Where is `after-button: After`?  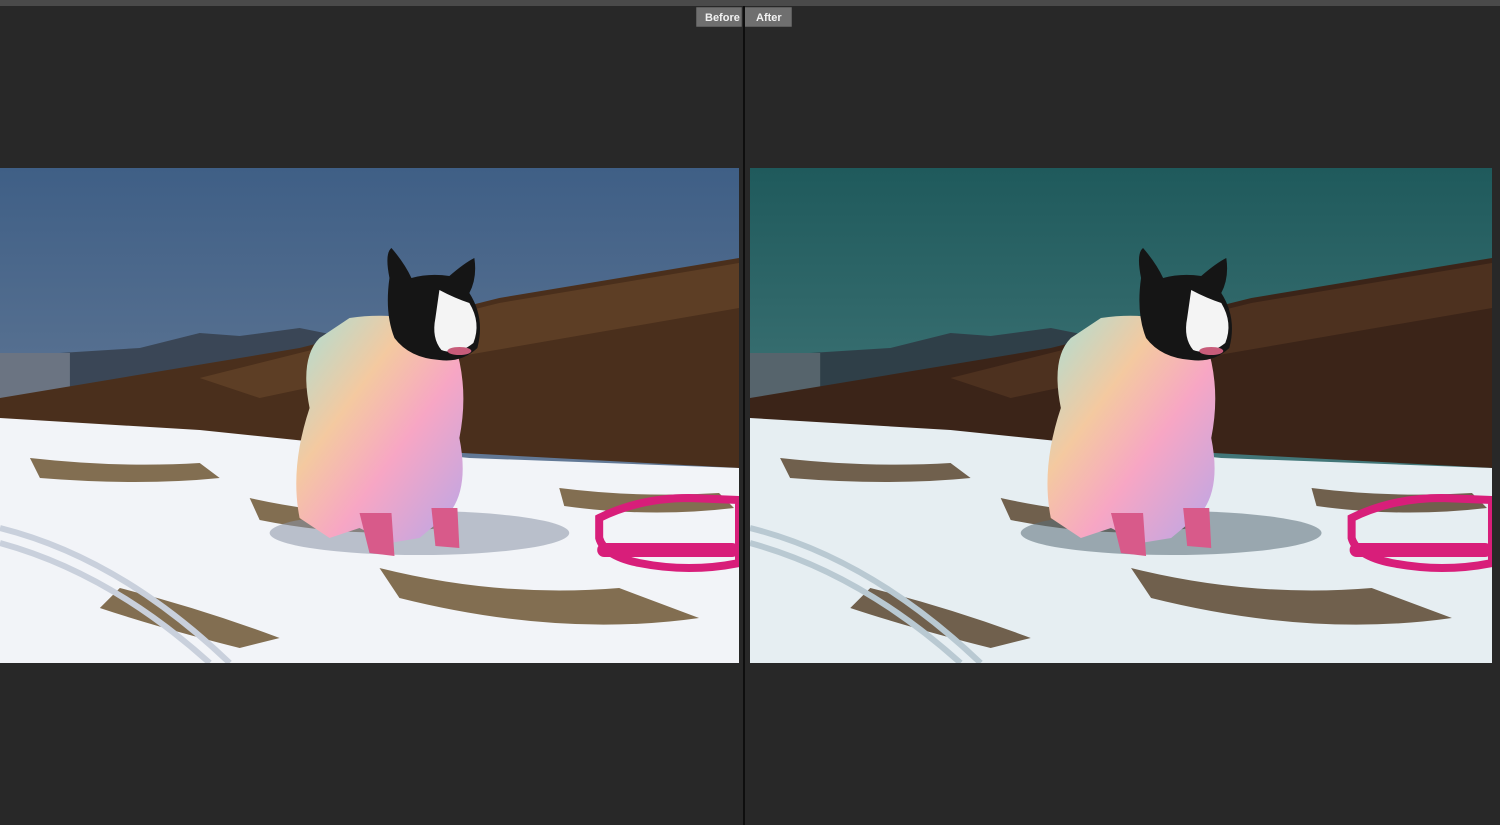
after-button: After is located at coordinates (768, 17).